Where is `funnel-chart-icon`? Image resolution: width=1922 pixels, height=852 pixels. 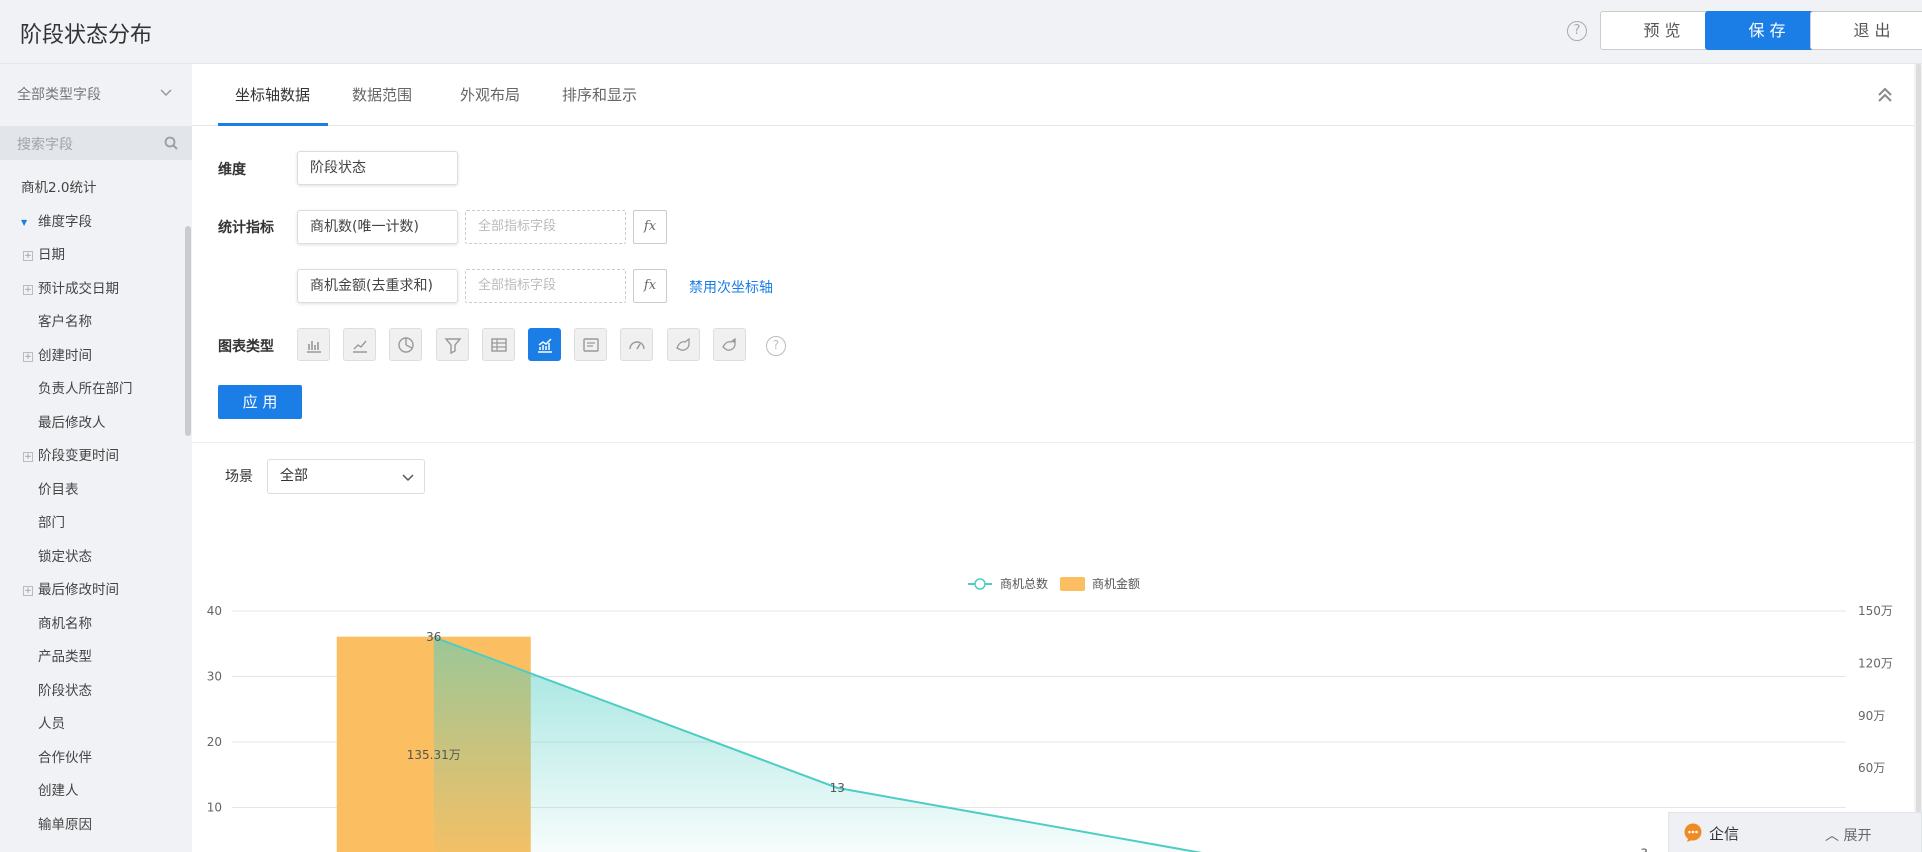 funnel-chart-icon is located at coordinates (452, 344).